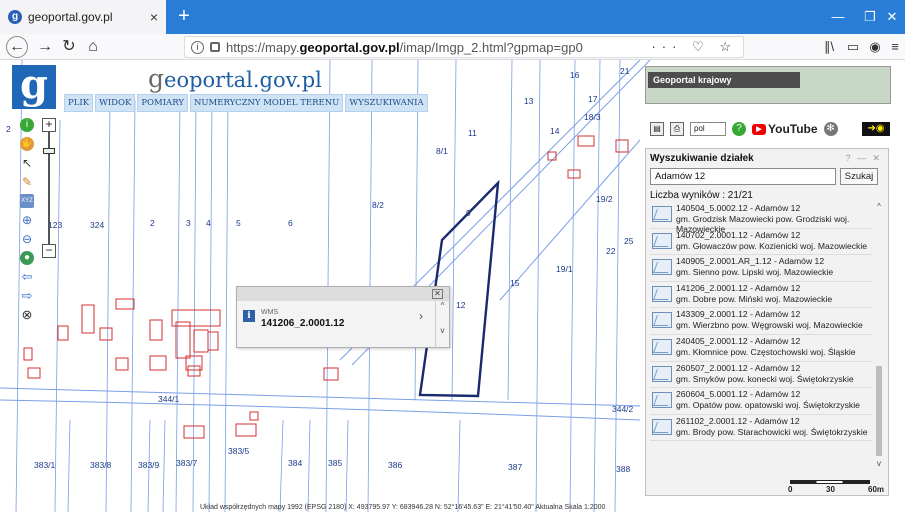 The image size is (905, 512). I want to click on forward-extent-icon: ⇨, so click(27, 296).